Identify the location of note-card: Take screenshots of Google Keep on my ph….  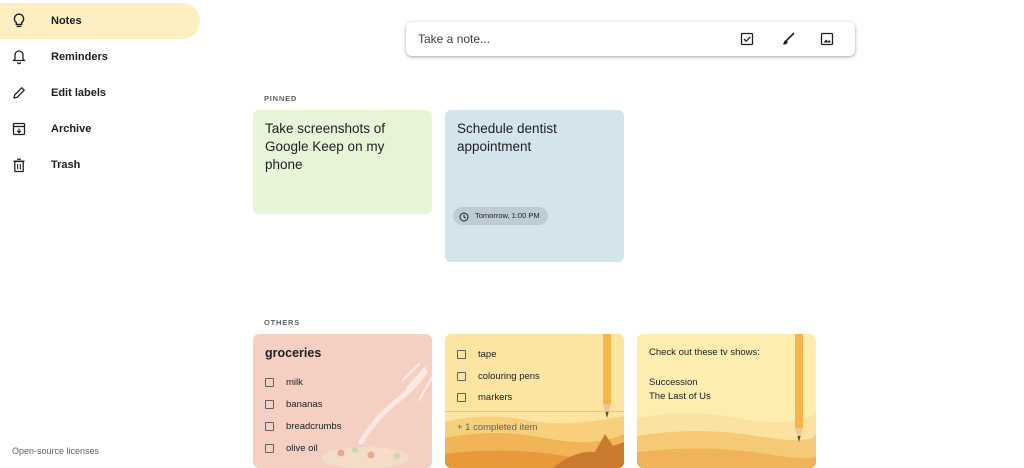
(342, 162).